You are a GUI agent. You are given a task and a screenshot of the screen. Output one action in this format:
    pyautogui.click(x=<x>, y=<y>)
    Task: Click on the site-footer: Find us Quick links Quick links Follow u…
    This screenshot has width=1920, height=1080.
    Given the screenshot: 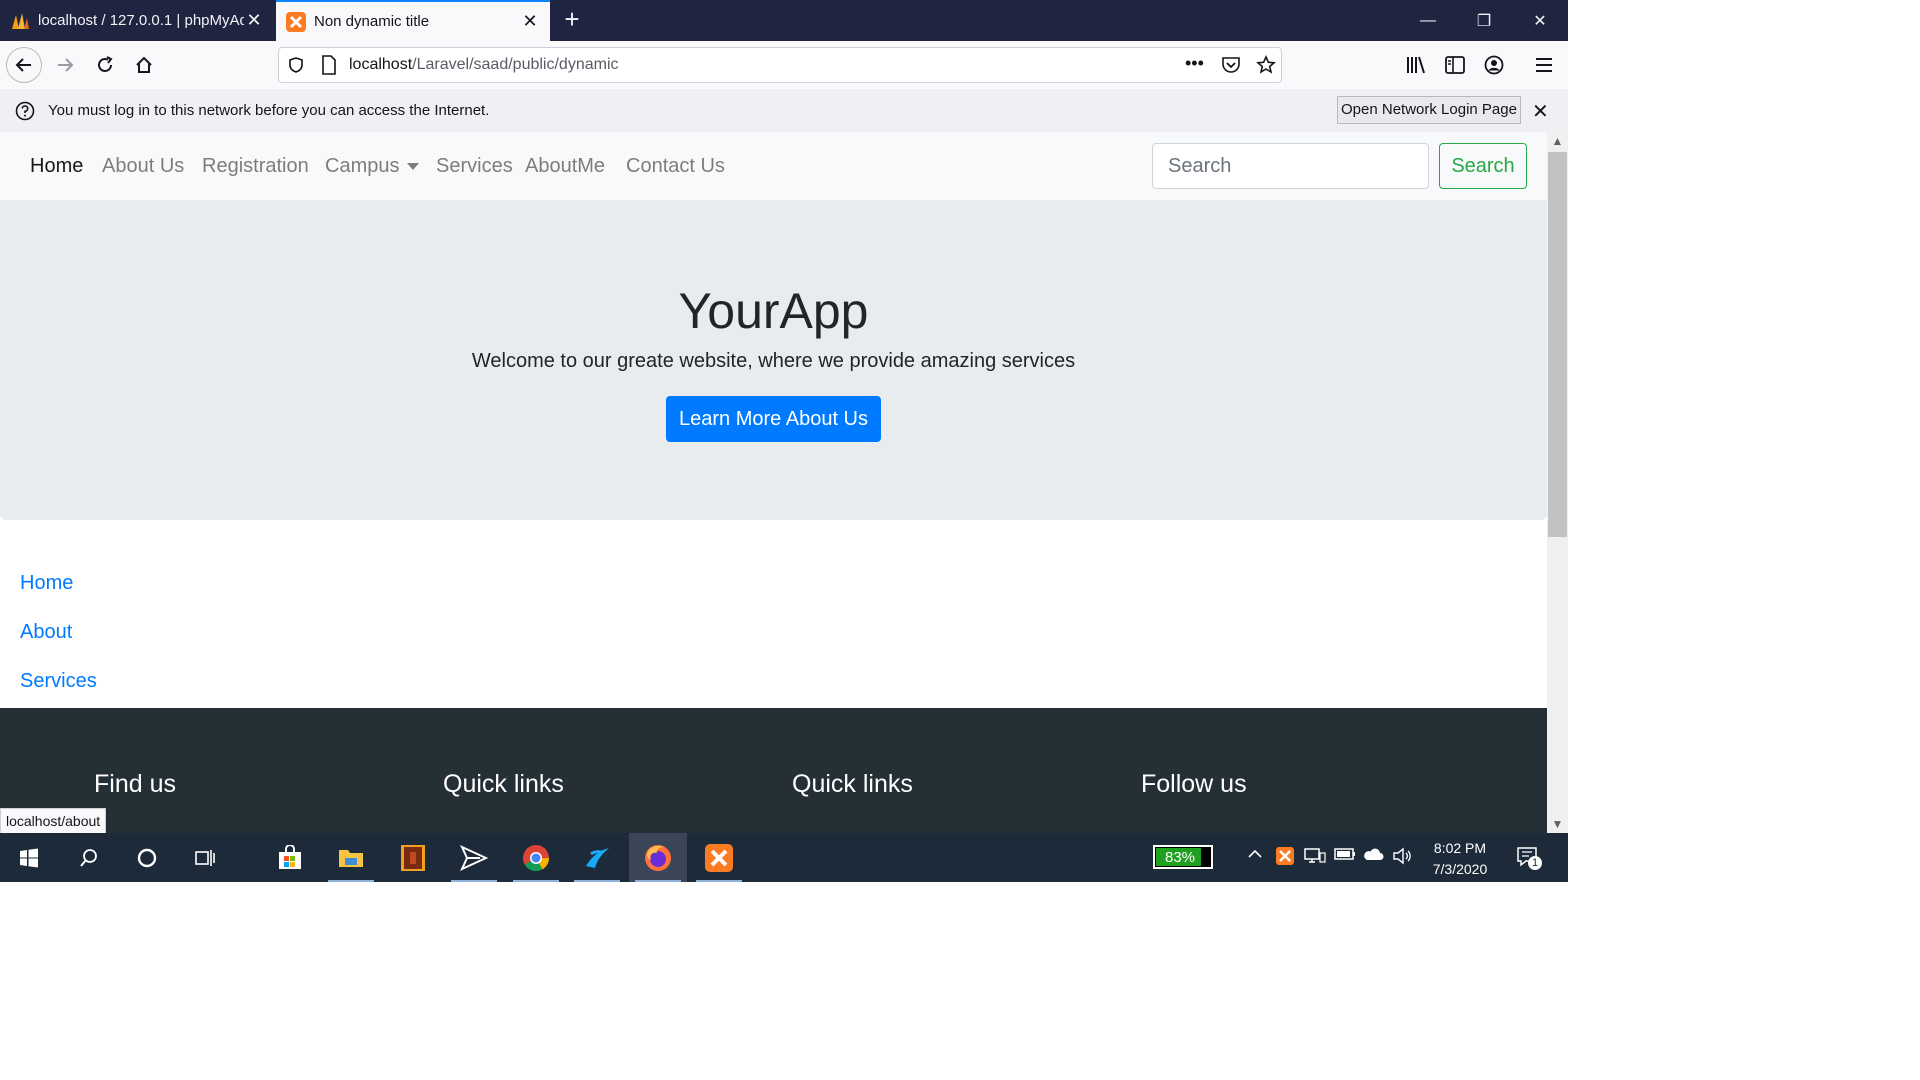 What is the action you would take?
    pyautogui.click(x=773, y=770)
    